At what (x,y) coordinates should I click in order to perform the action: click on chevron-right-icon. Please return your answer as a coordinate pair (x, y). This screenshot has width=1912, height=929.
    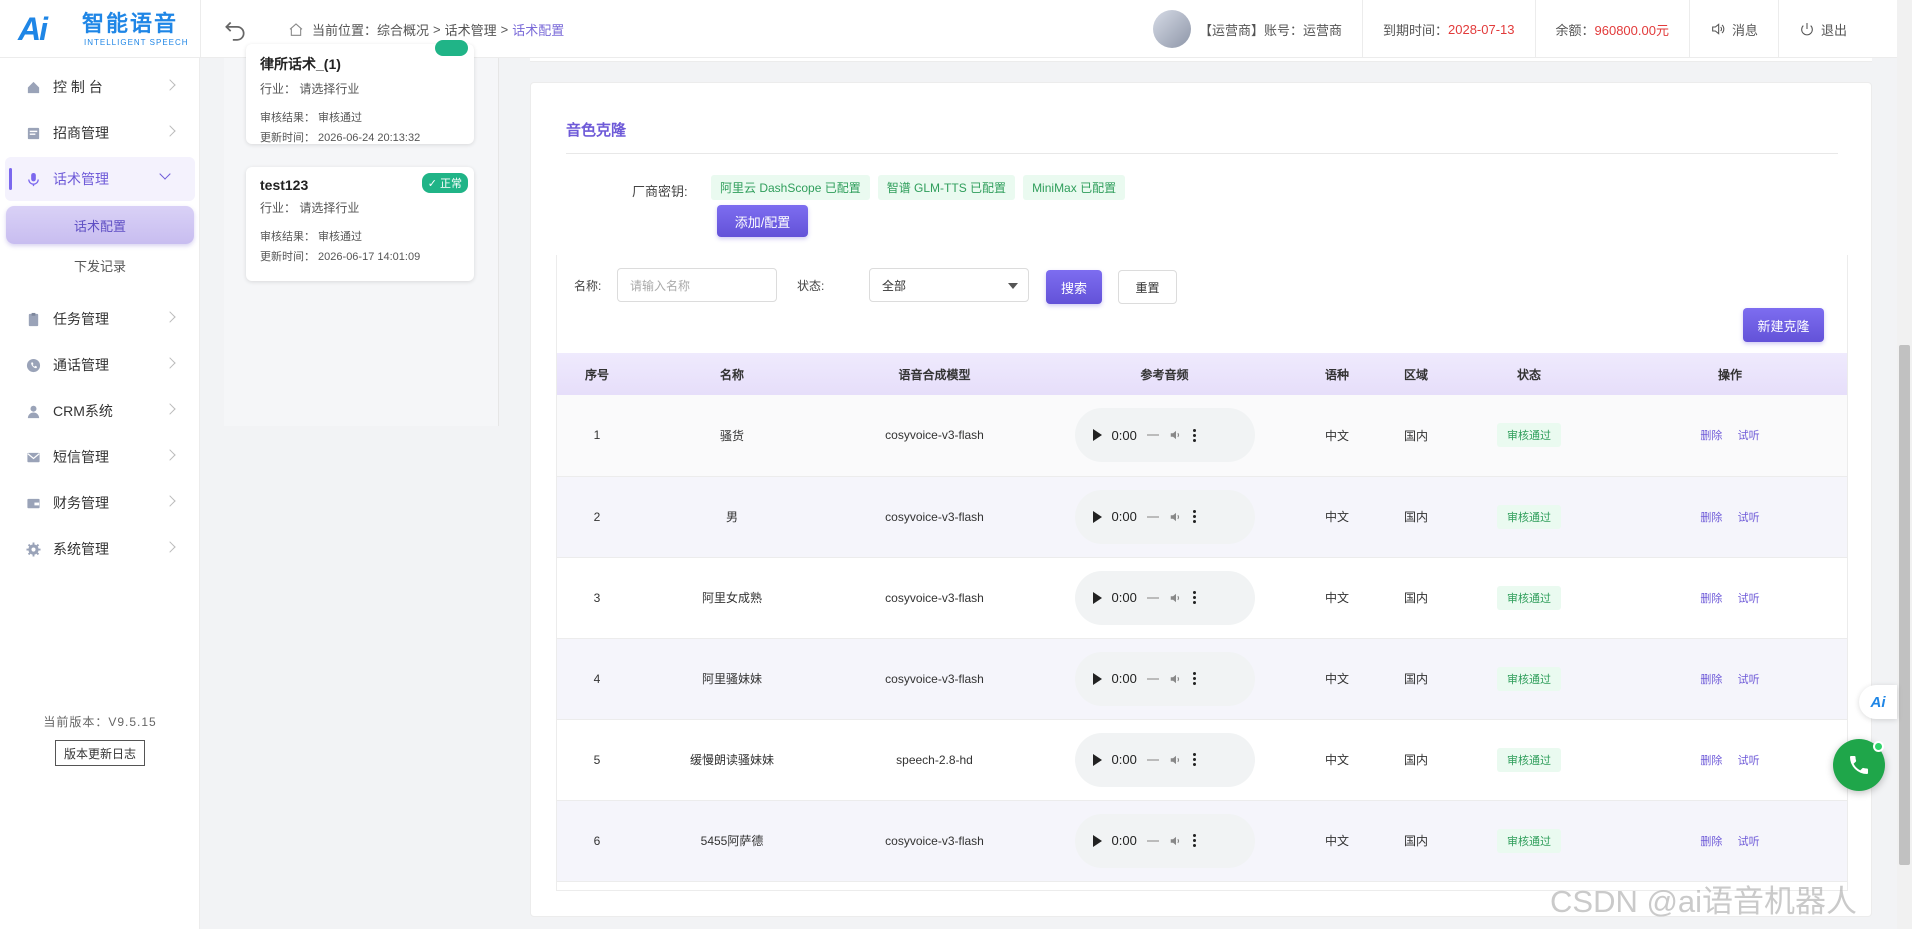
    Looking at the image, I should click on (170, 317).